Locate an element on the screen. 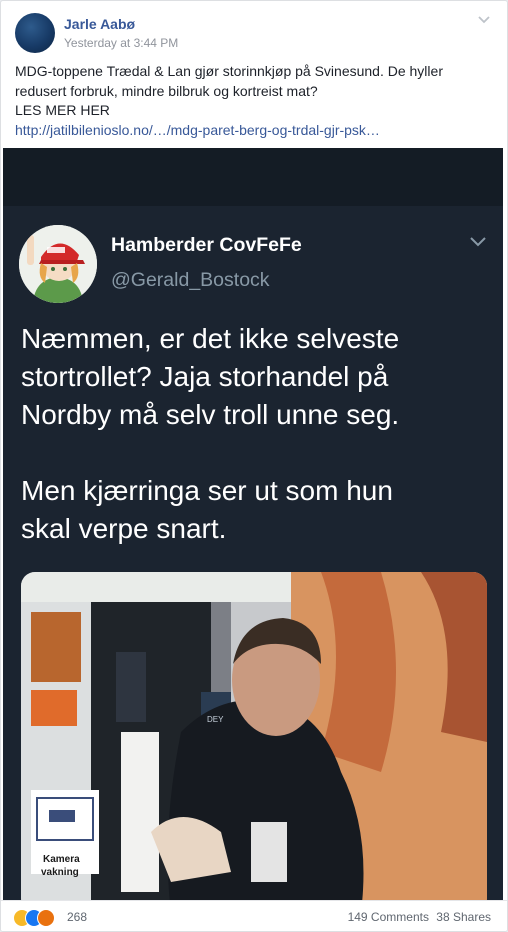 The height and width of the screenshot is (932, 508). comments-count: 149 Comments is located at coordinates (388, 917).